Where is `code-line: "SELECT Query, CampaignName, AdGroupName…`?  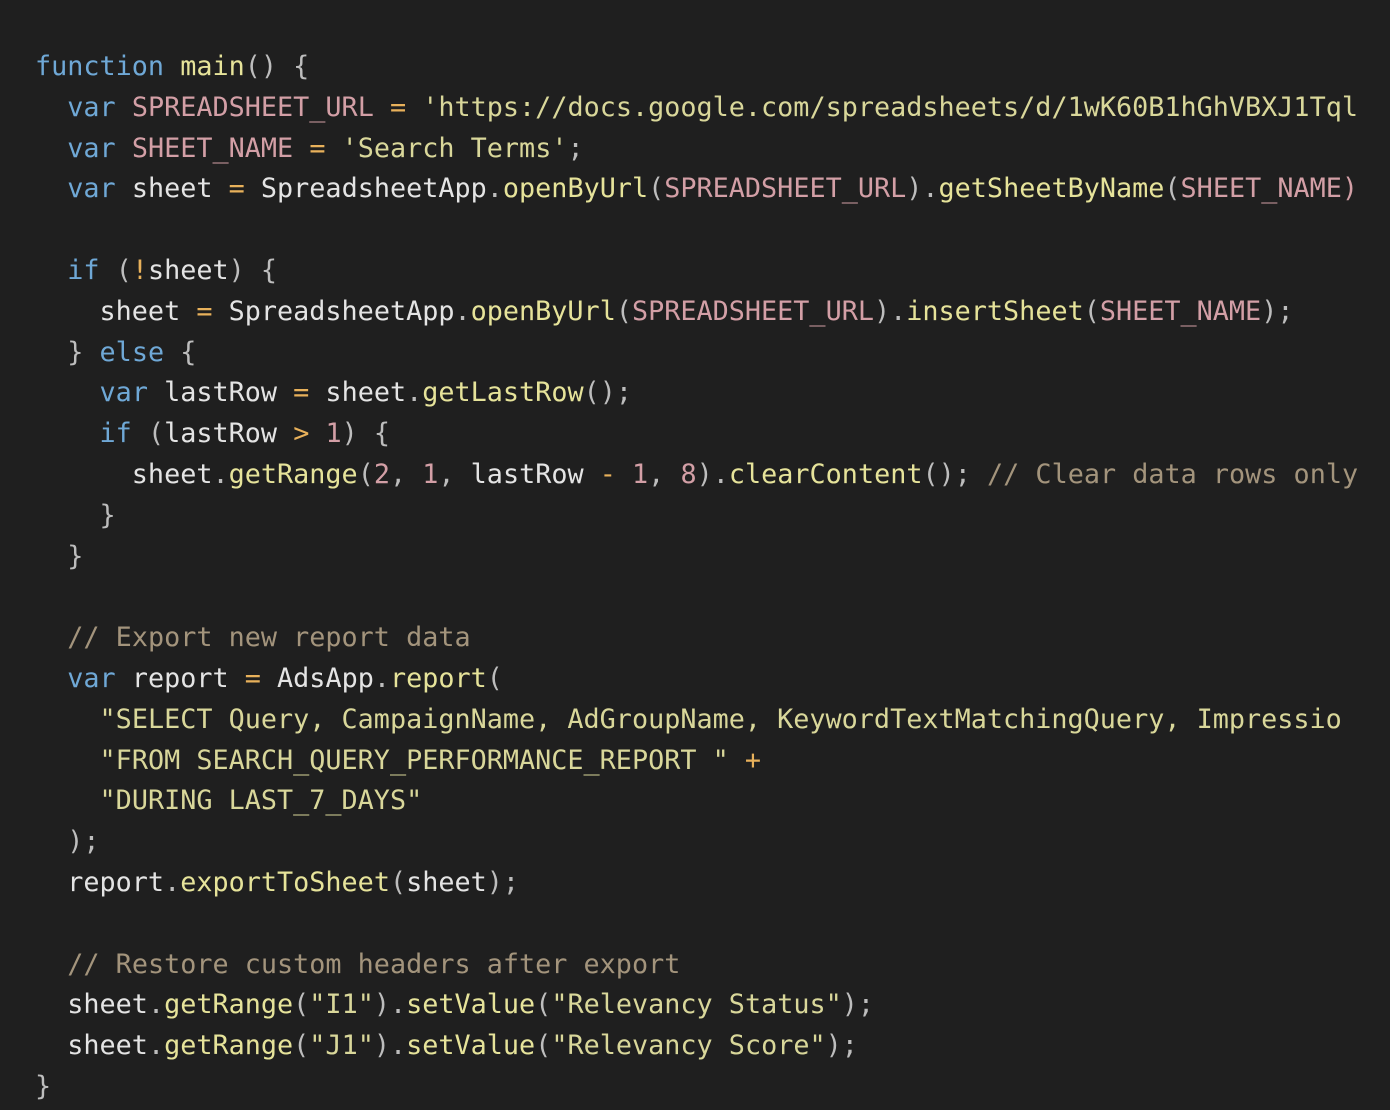
code-line: "SELECT Query, CampaignName, AdGroupName… is located at coordinates (696, 720).